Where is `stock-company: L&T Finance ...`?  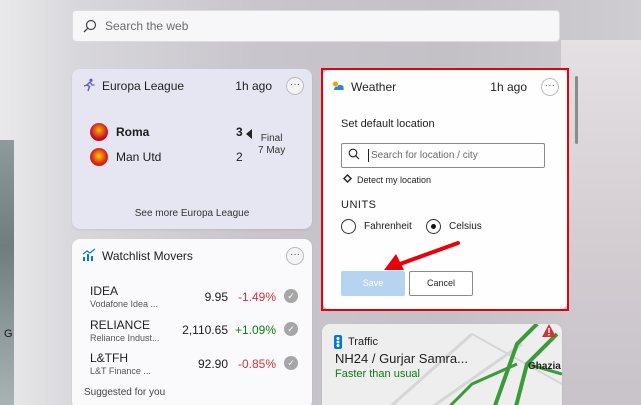 stock-company: L&T Finance ... is located at coordinates (120, 371).